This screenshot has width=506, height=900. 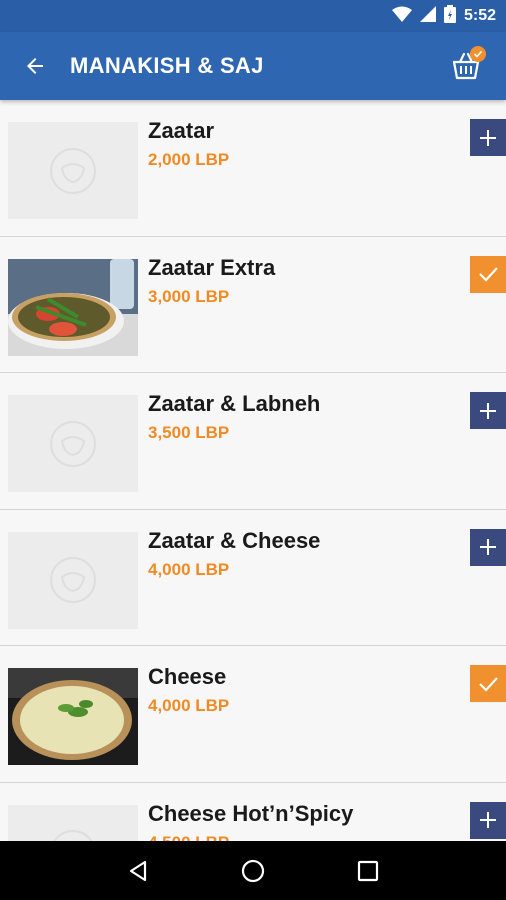 I want to click on nav-recents-button, so click(x=368, y=871).